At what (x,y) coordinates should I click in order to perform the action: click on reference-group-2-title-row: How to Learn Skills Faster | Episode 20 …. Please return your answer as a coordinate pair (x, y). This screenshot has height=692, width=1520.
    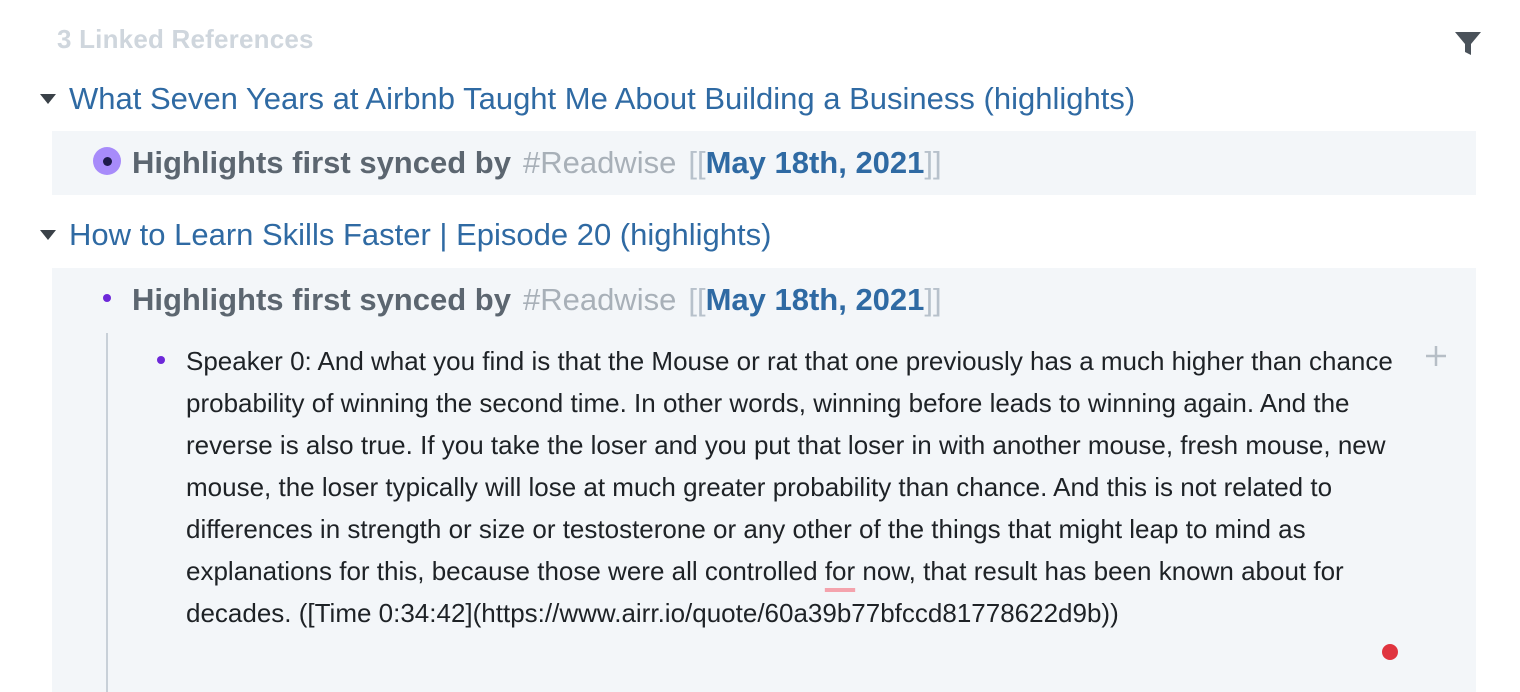
    Looking at the image, I should click on (405, 235).